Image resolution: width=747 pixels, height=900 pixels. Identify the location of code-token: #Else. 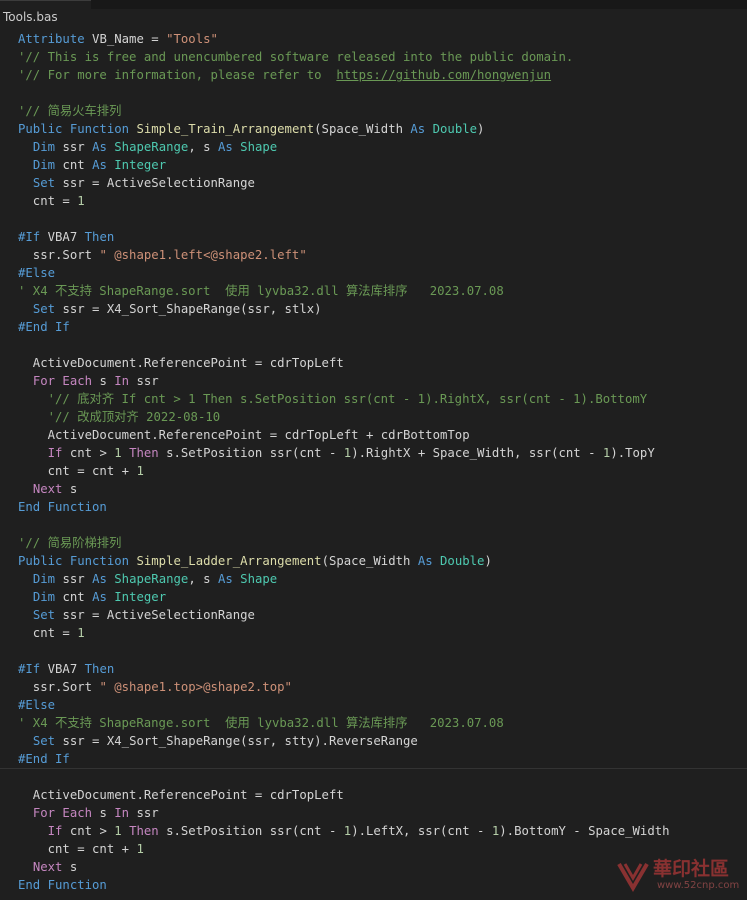
(37, 273).